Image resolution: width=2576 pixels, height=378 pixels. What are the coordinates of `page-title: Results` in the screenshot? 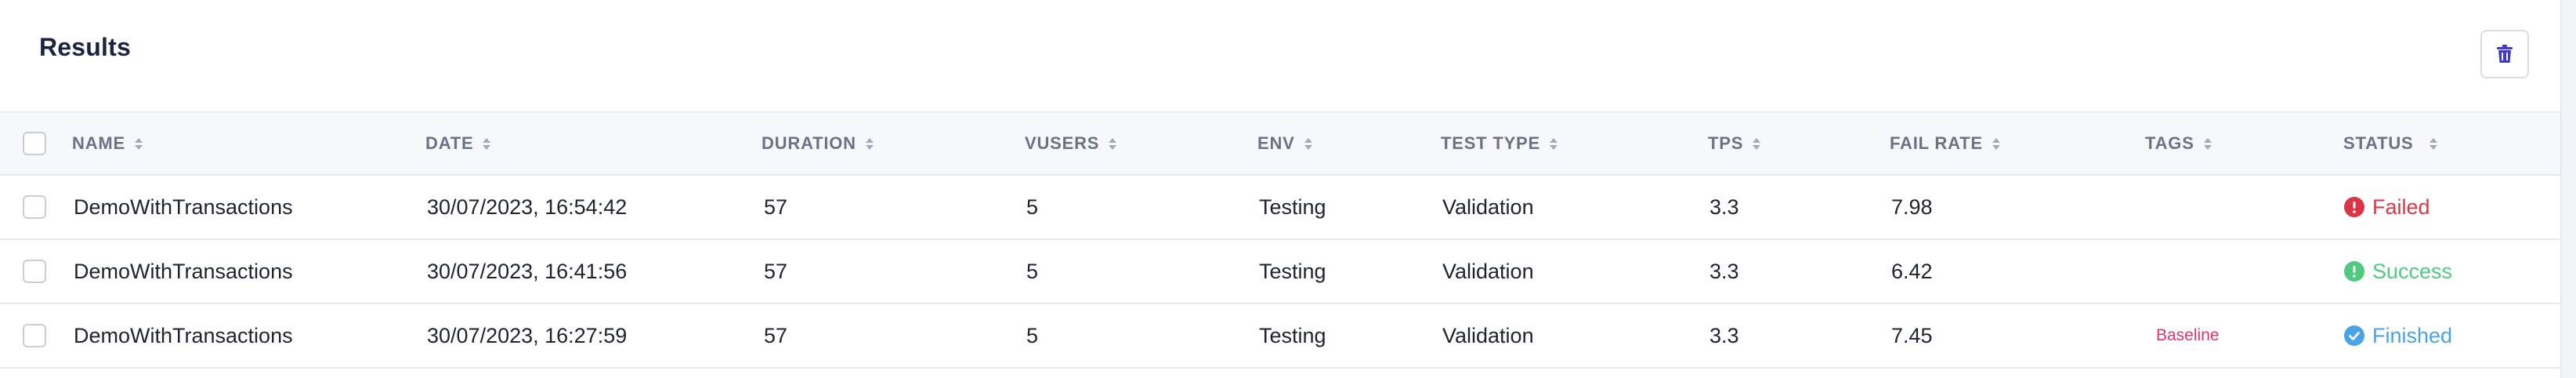 It's located at (85, 47).